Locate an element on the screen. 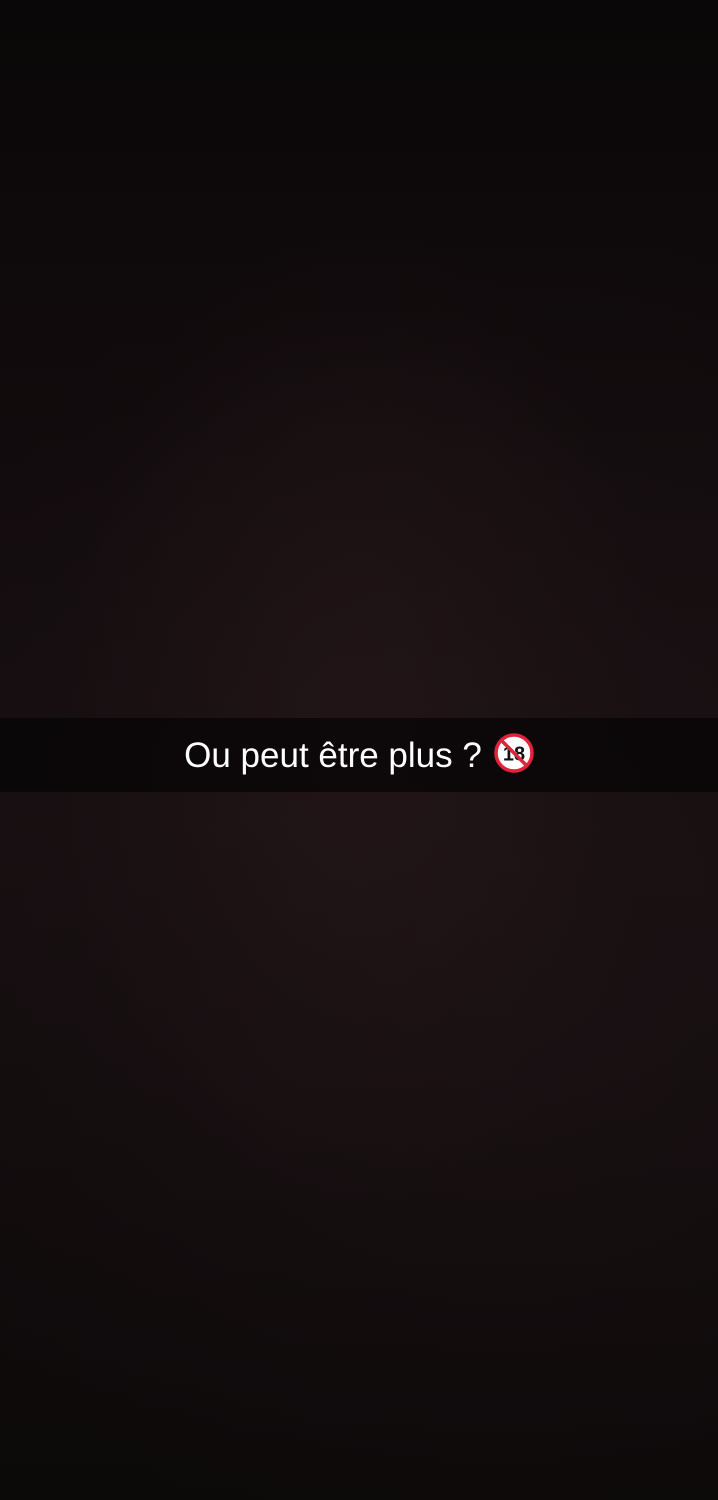 The height and width of the screenshot is (1500, 718). caption-text: Ou peut être plus ? is located at coordinates (333, 755).